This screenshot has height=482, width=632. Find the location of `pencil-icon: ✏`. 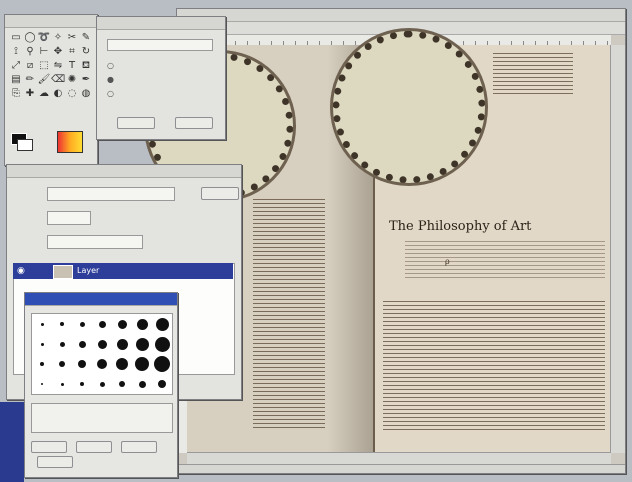

pencil-icon: ✏ is located at coordinates (30, 80).